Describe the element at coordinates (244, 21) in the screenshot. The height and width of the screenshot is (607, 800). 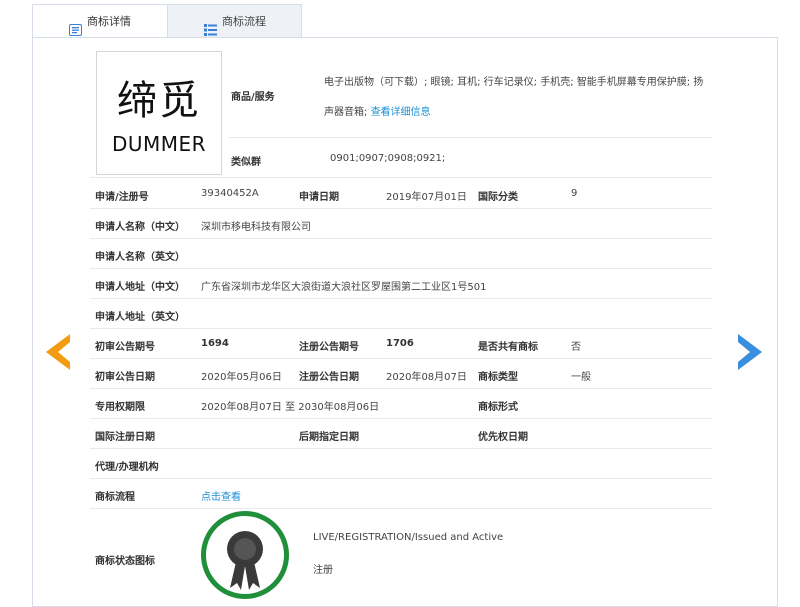
I see `tab-label: 商标流程` at that location.